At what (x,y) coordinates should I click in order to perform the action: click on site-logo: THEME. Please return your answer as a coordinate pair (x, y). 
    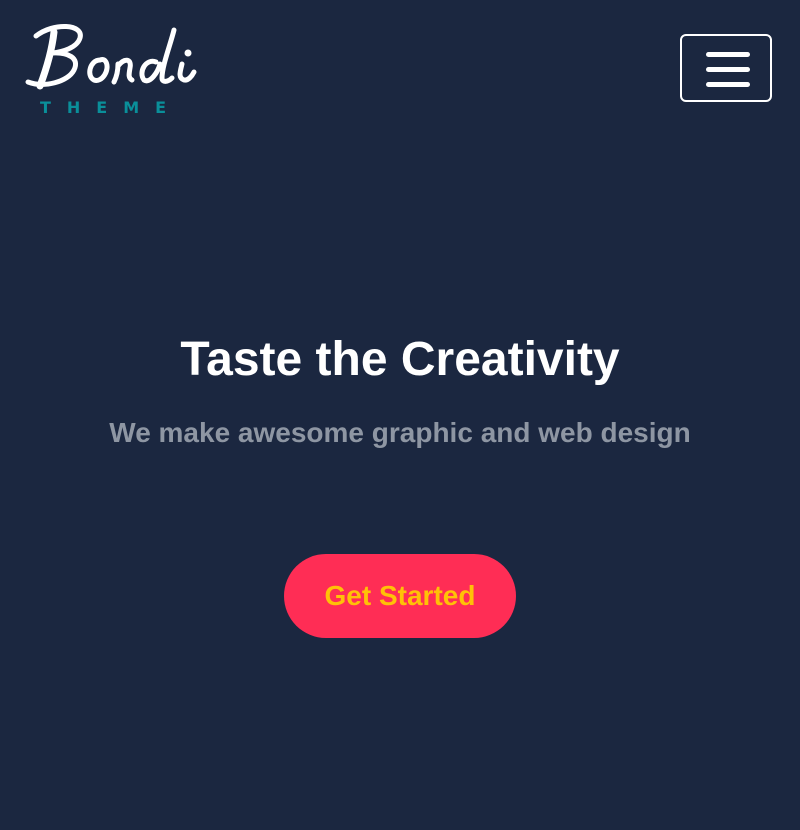
    Looking at the image, I should click on (112, 70).